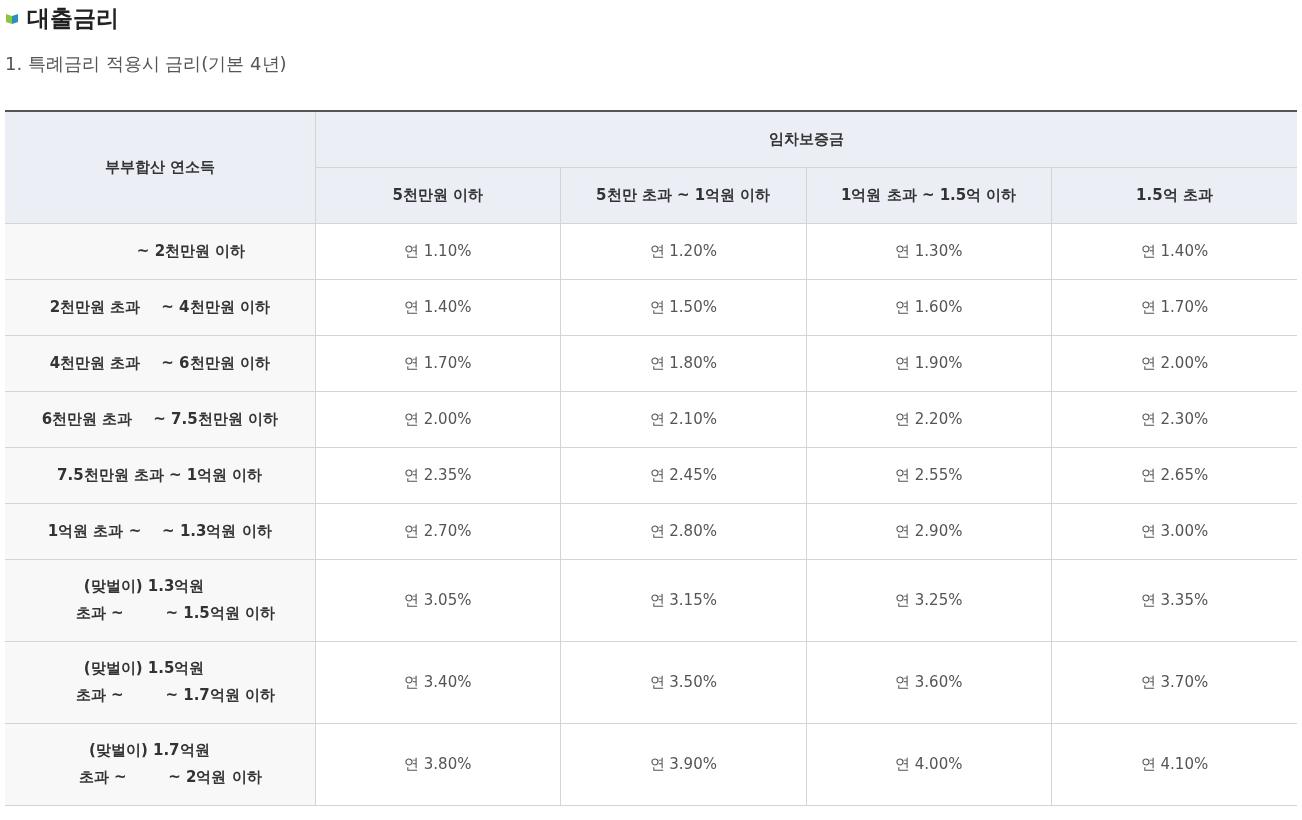  Describe the element at coordinates (160, 475) in the screenshot. I see `row-label: 7.5천만원 초과 ~ 1억원 이하` at that location.